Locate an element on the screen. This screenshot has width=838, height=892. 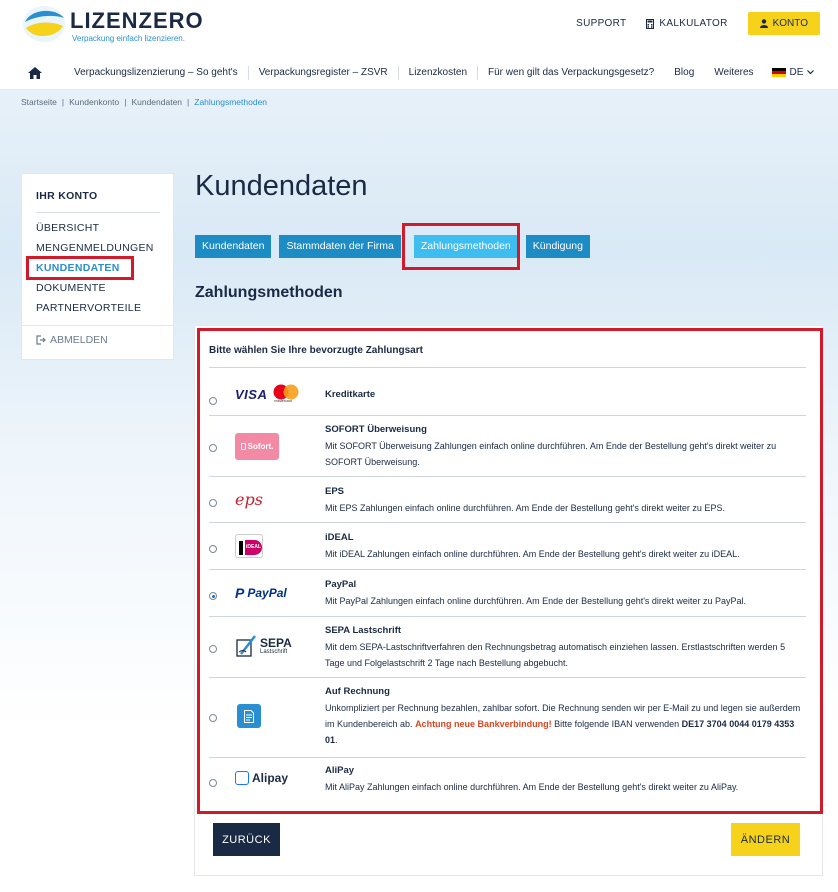
logout-link: ABMELDEN is located at coordinates (72, 340).